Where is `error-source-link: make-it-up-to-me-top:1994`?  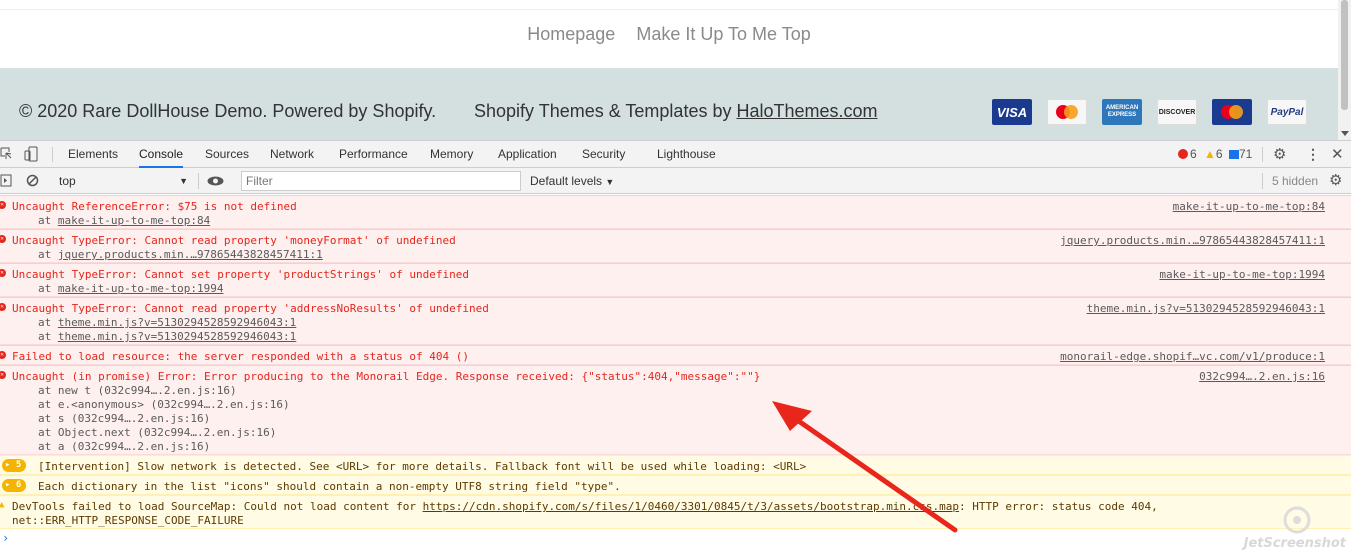 error-source-link: make-it-up-to-me-top:1994 is located at coordinates (1242, 274).